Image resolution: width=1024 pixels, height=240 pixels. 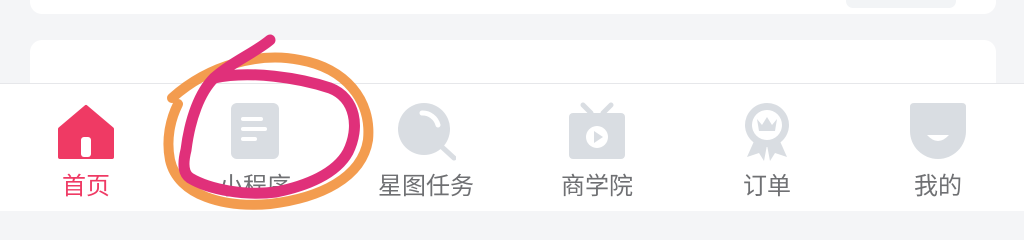 What do you see at coordinates (901, 4) in the screenshot?
I see `top-card-pill` at bounding box center [901, 4].